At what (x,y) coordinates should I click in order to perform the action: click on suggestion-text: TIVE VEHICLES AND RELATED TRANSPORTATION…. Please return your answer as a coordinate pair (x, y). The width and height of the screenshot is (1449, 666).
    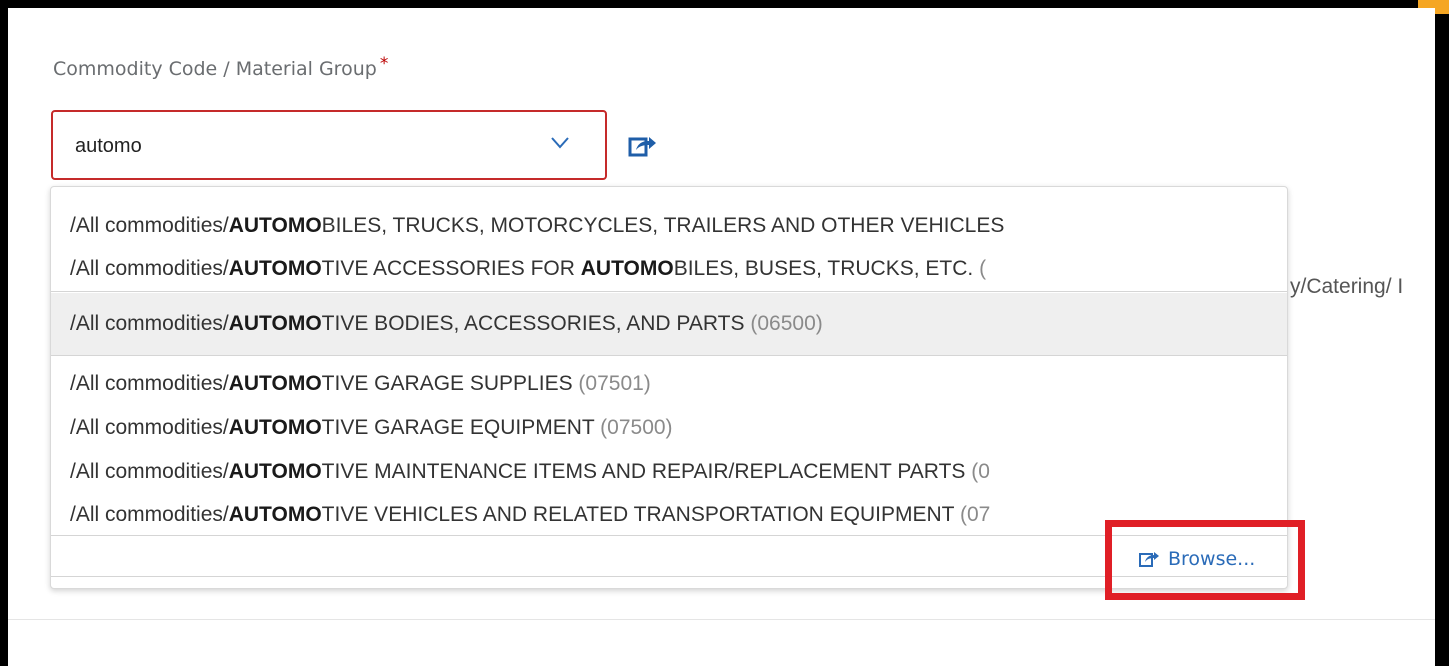
    Looking at the image, I should click on (640, 514).